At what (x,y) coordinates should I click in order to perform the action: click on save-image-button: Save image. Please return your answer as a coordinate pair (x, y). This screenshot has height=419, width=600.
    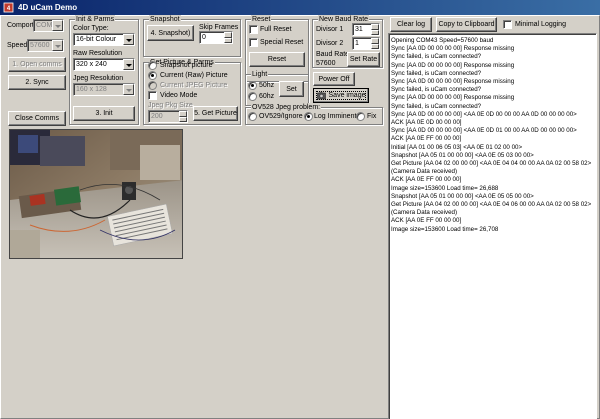
    Looking at the image, I should click on (341, 95).